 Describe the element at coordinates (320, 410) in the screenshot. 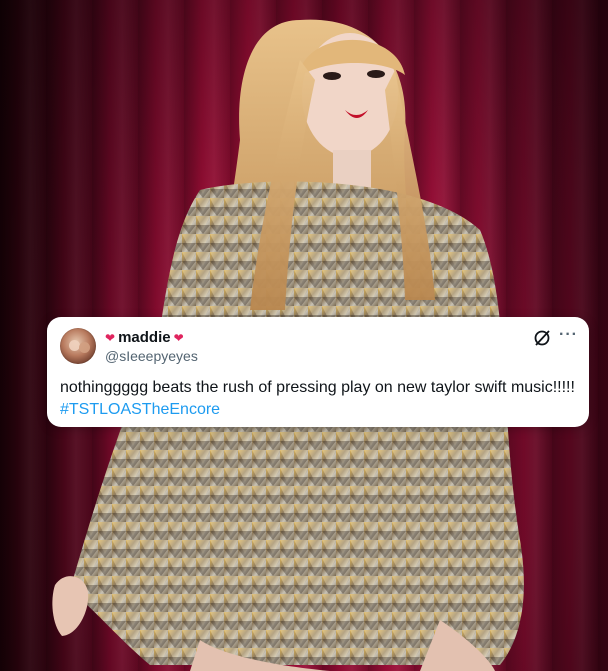

I see `hashtag-link: #TSTLOASTheEncore` at that location.